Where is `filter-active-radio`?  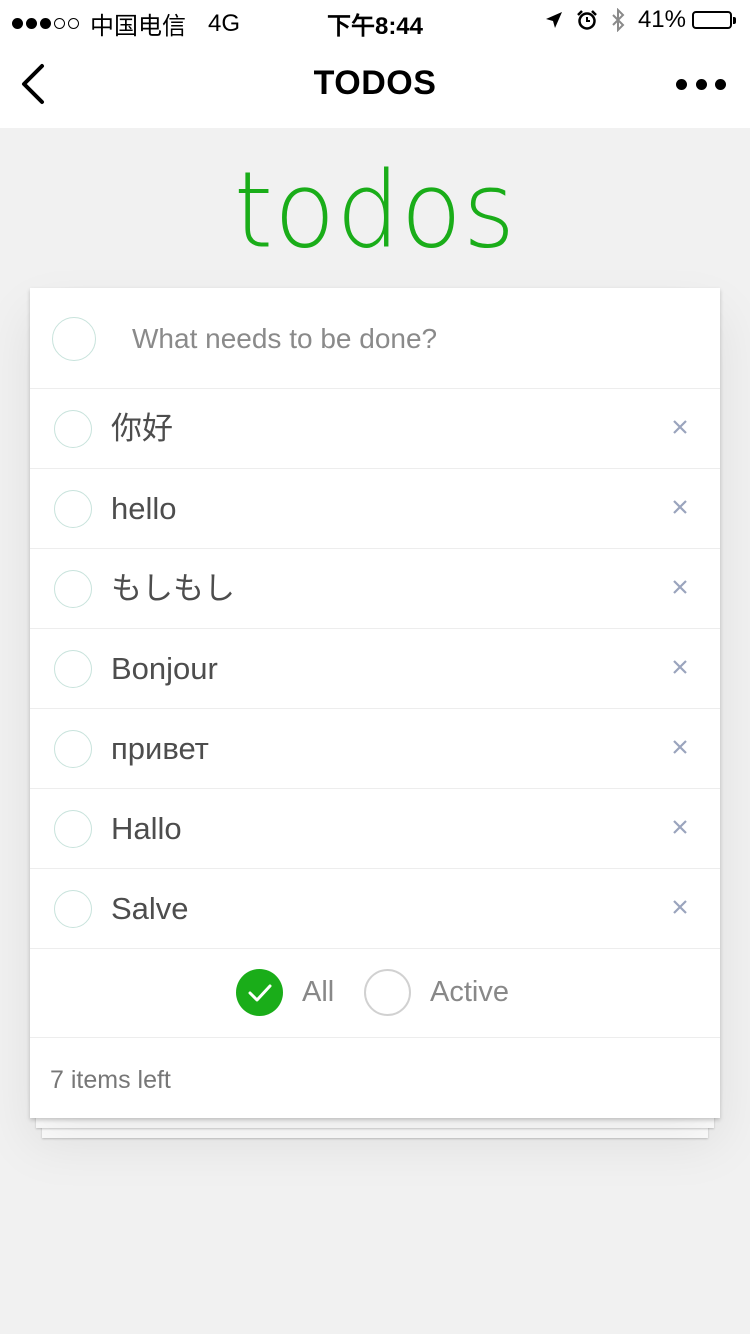
filter-active-radio is located at coordinates (387, 992).